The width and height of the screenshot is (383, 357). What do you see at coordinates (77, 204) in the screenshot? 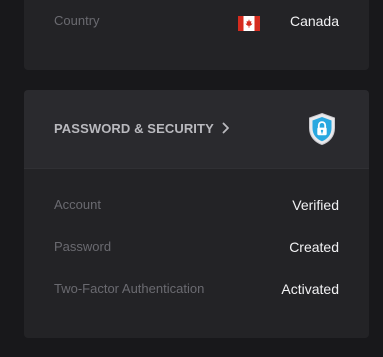
I see `account-label: Account` at bounding box center [77, 204].